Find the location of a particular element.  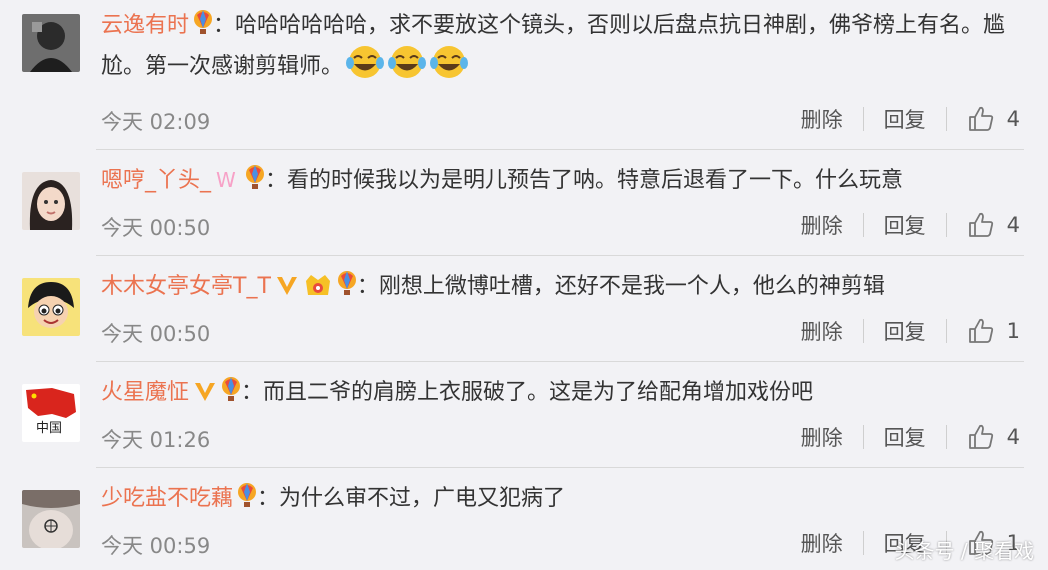

comment-text: 看的时候我以为是明儿预告了呐。特意后退看了一下。什么玩意 is located at coordinates (595, 180).